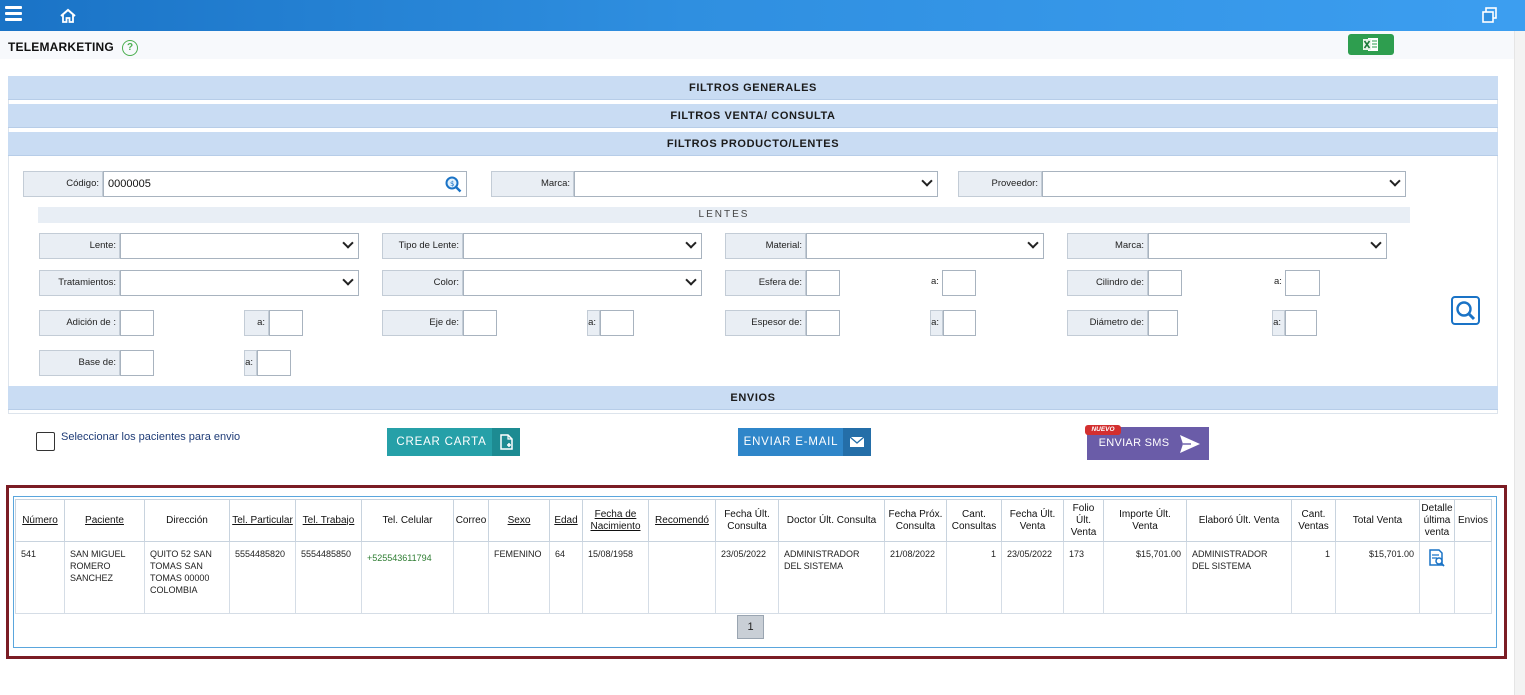 Image resolution: width=1525 pixels, height=695 pixels. What do you see at coordinates (831, 520) in the screenshot?
I see `column-header: Doctor Últ. Consulta` at bounding box center [831, 520].